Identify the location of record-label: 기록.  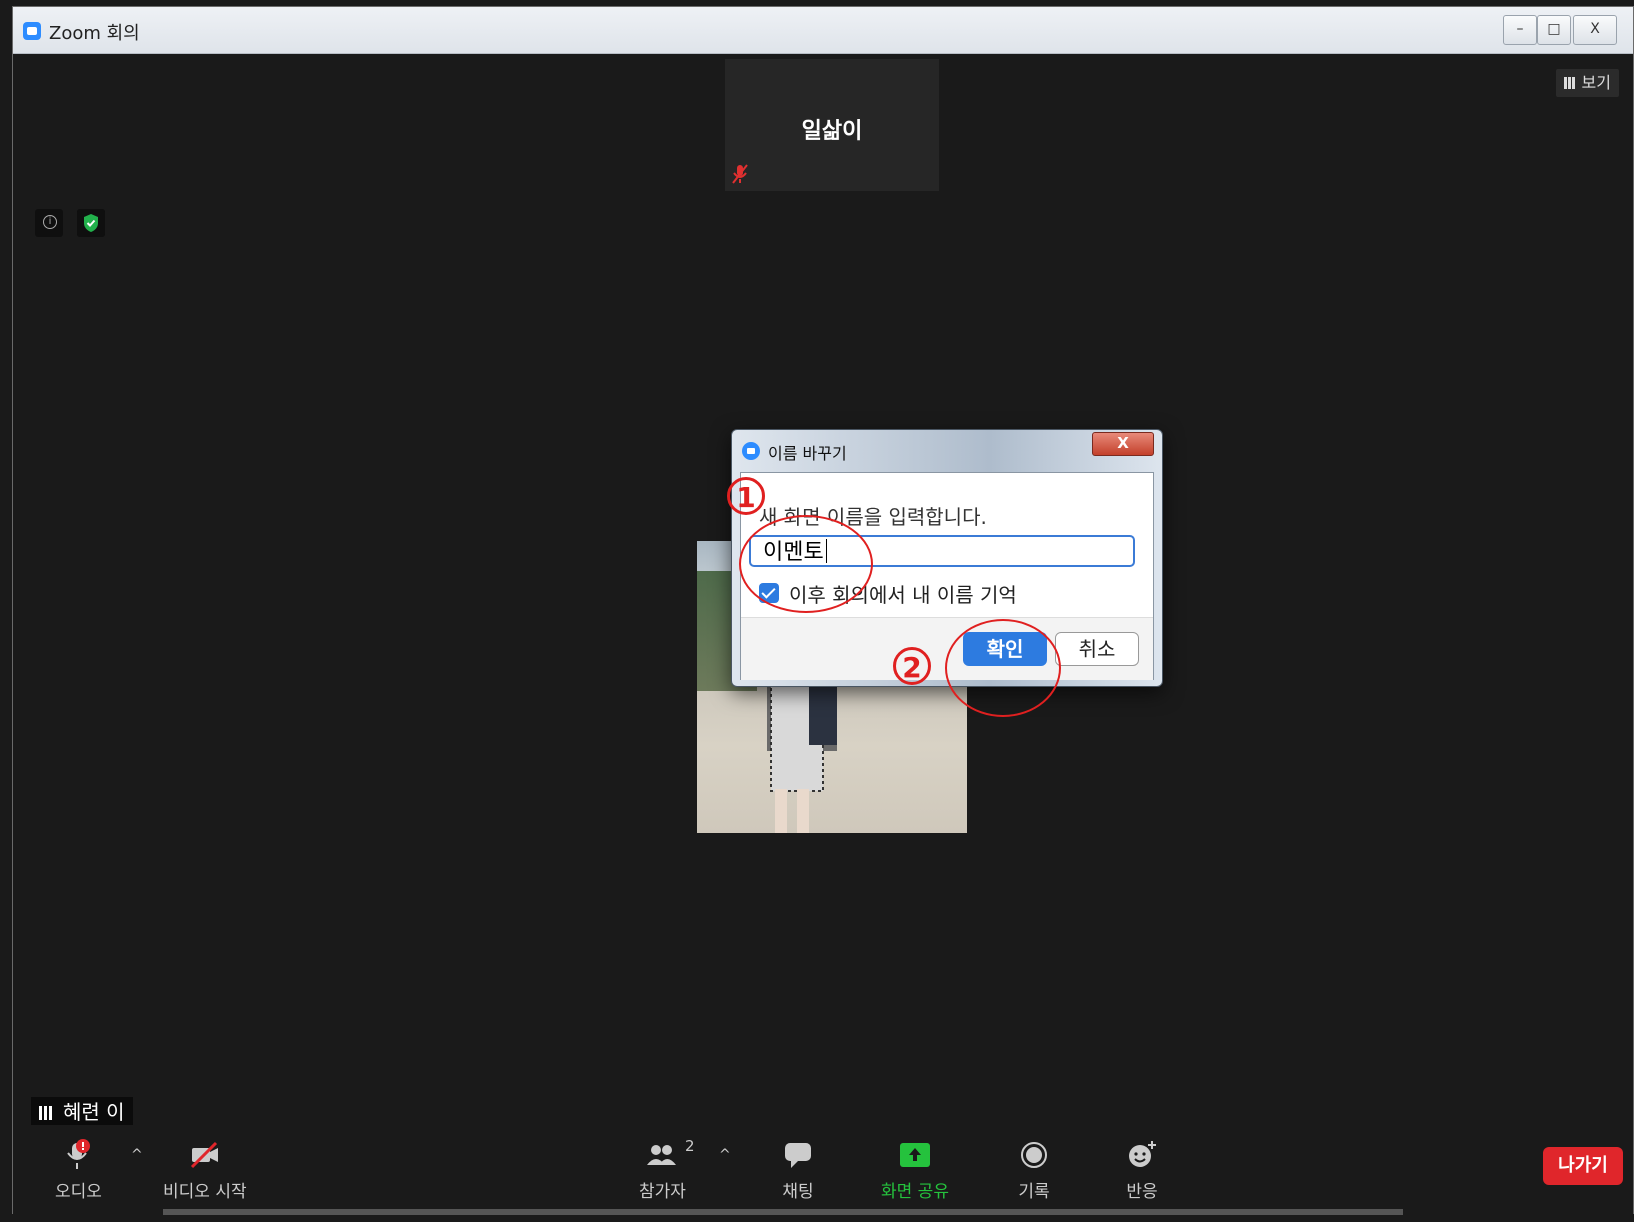
(1034, 1192).